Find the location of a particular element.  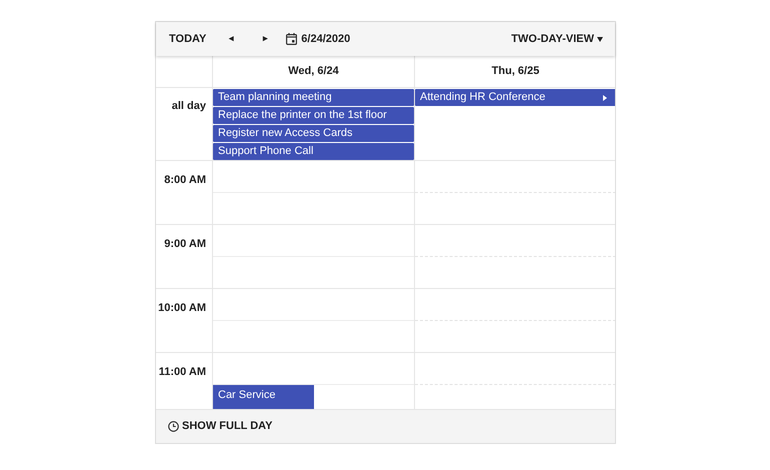

time-label: 9:00 AM is located at coordinates (185, 244).